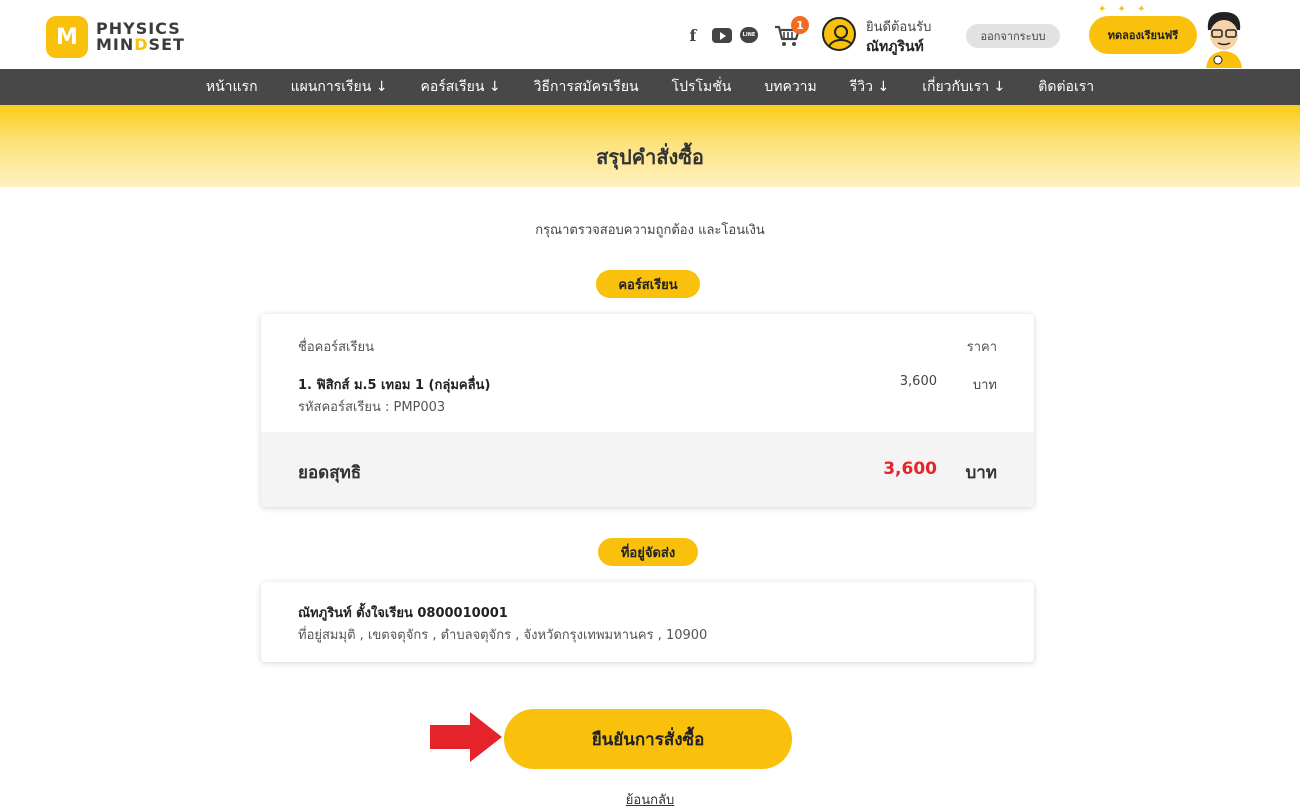  I want to click on sparkle-decoration: ✦ ✦ ✦, so click(1124, 9).